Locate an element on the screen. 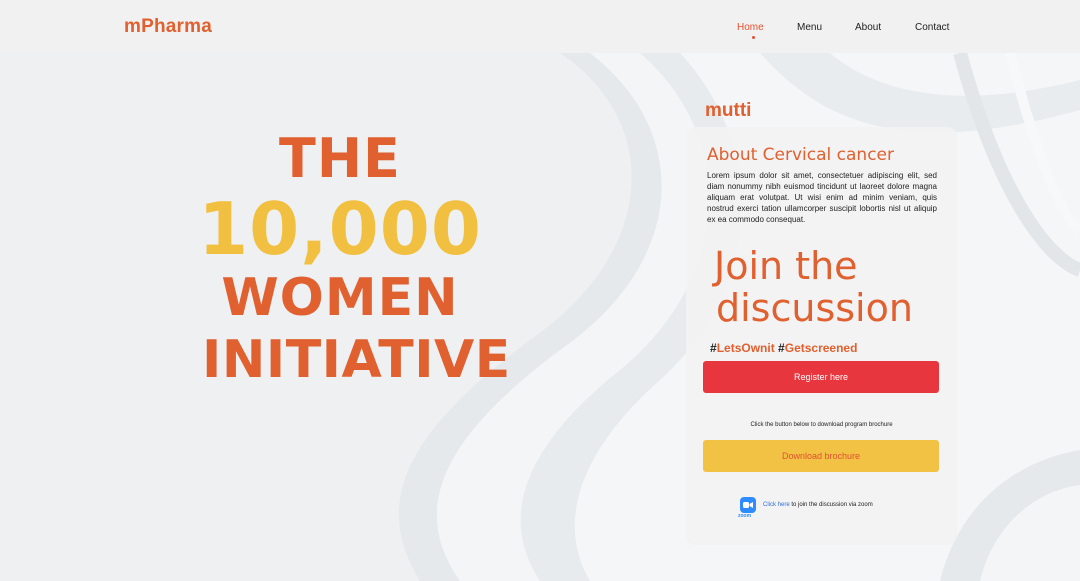 The width and height of the screenshot is (1080, 581). nav-link-home: Home is located at coordinates (750, 27).